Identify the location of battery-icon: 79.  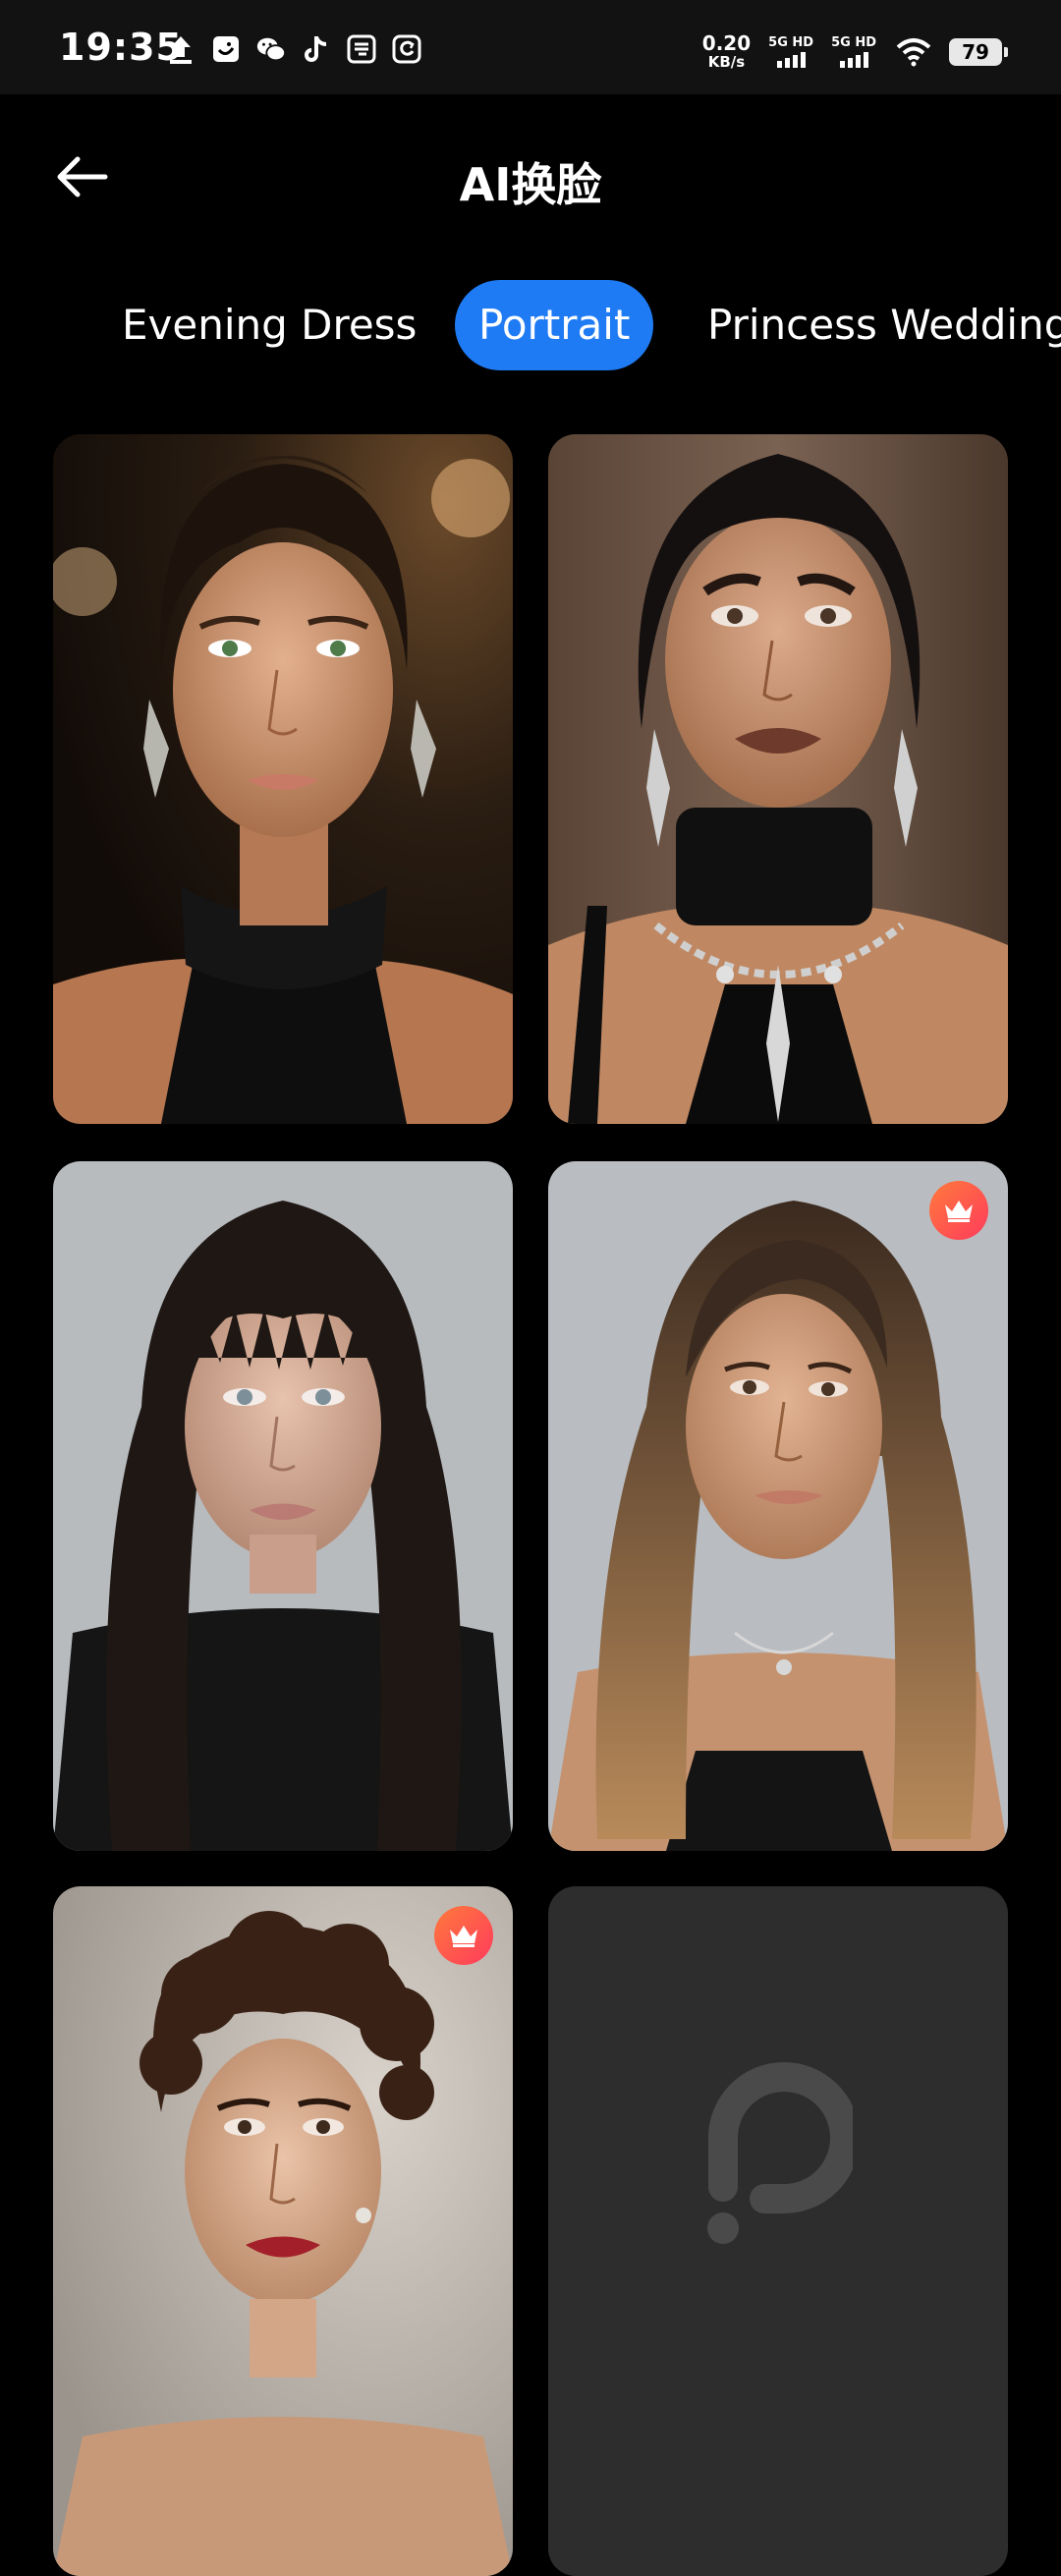
(978, 51).